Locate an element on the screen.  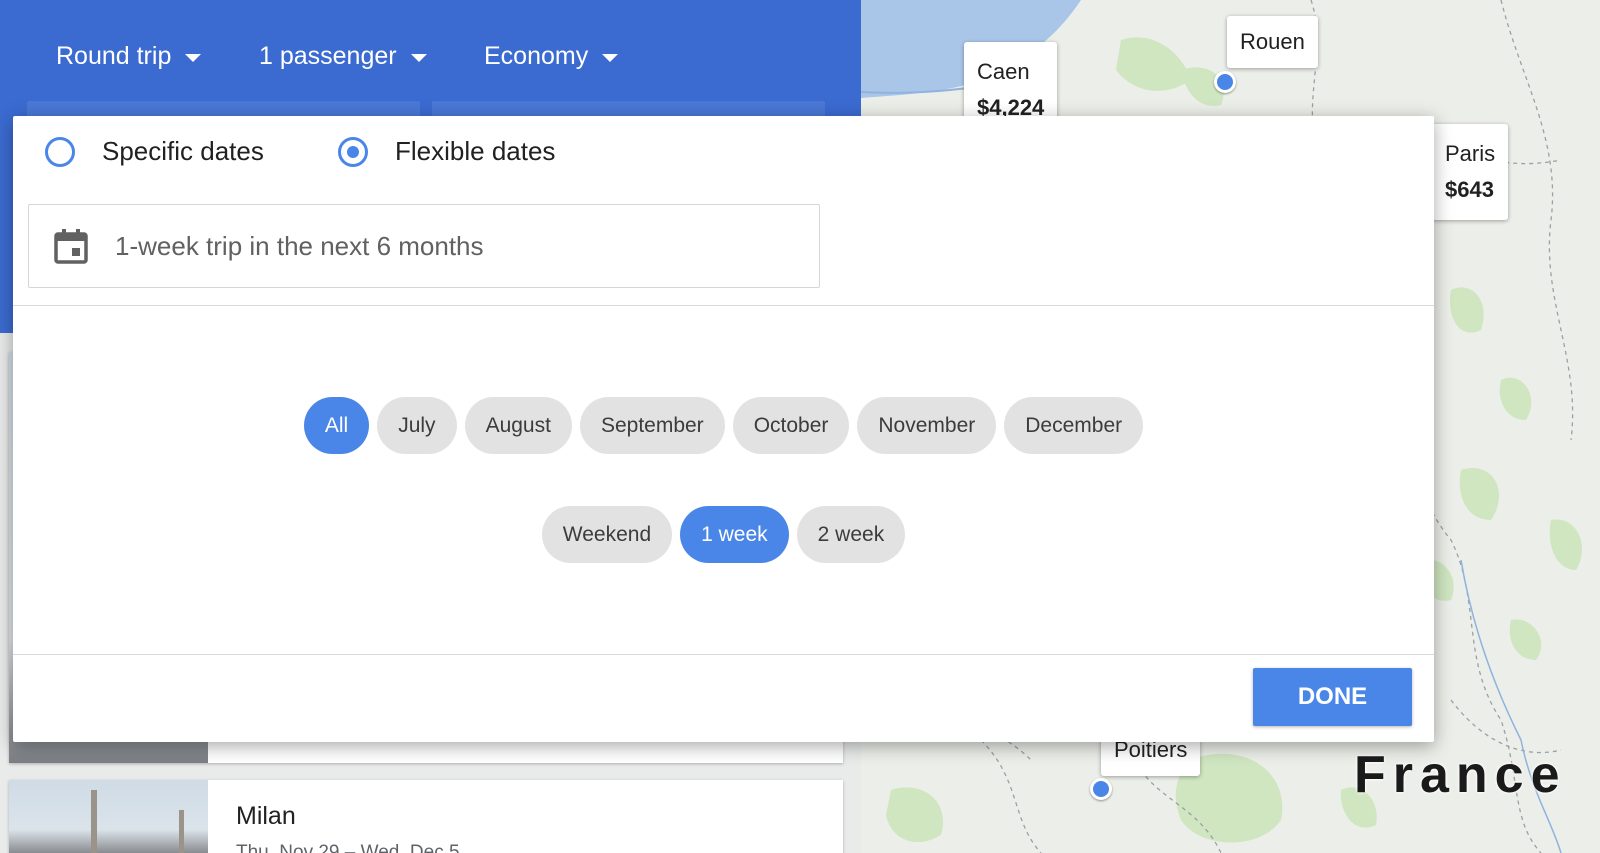
trip-type-dropdown: Round trip is located at coordinates (129, 56).